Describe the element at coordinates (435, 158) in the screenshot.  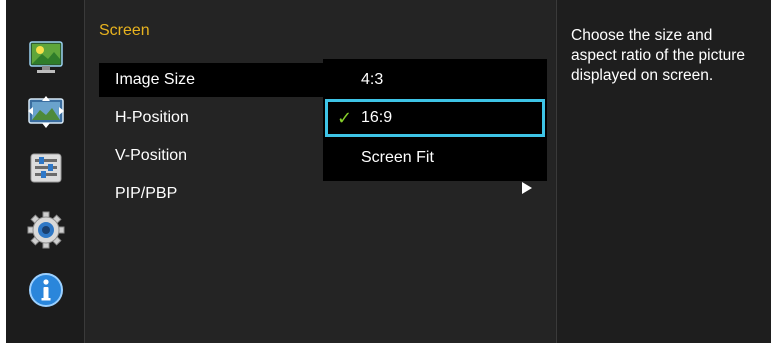
I see `option-screen-fit: Screen Fit` at that location.